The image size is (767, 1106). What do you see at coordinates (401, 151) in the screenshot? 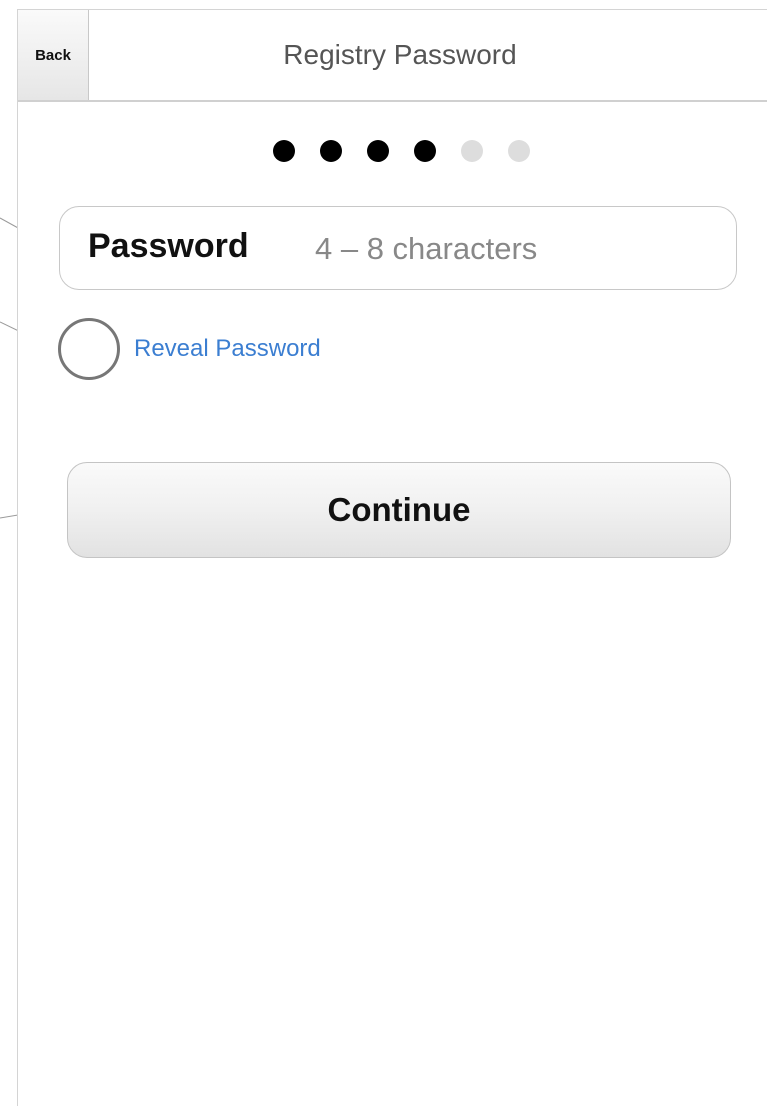
I see `step-progress-dots` at bounding box center [401, 151].